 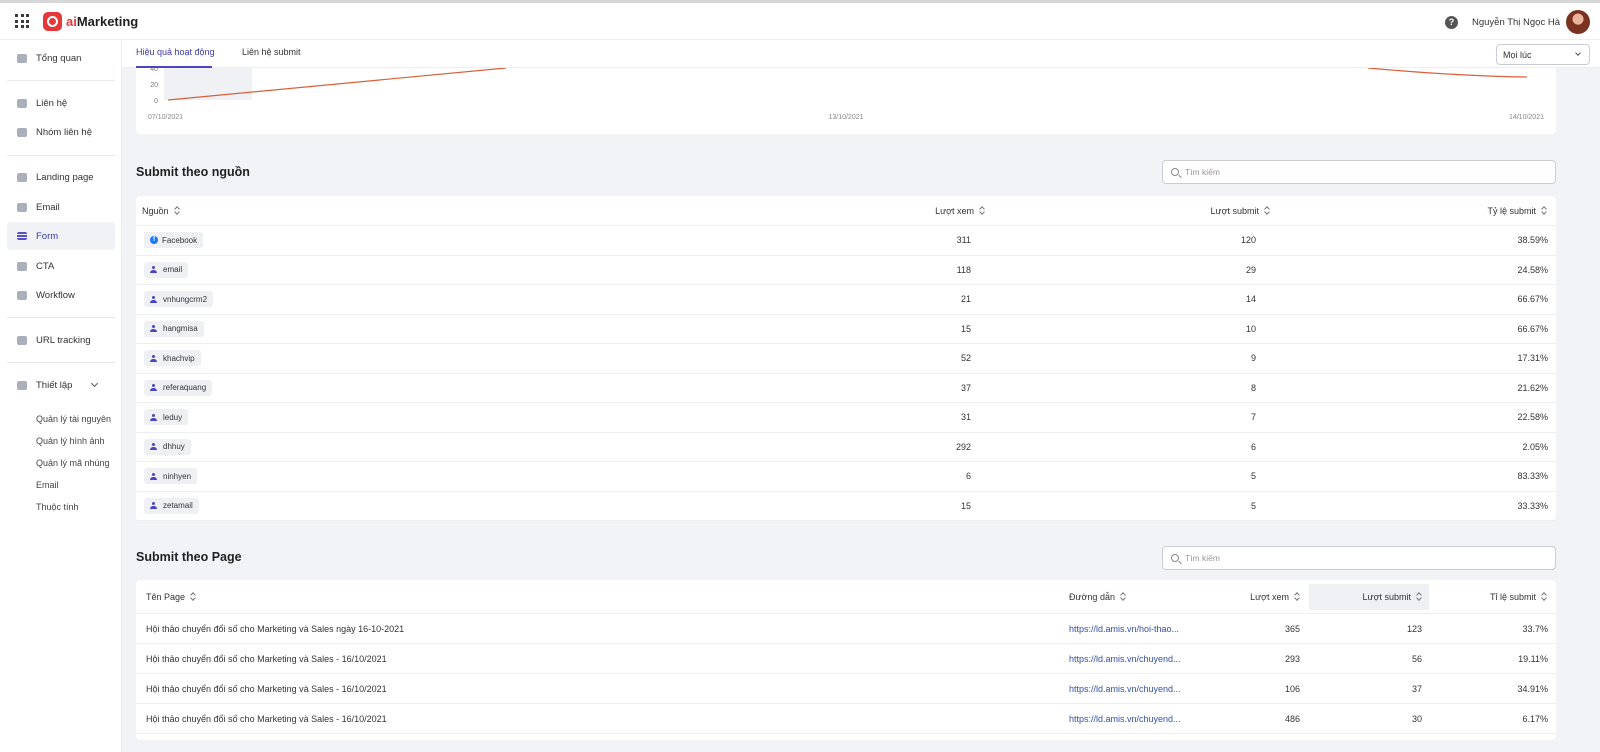 I want to click on sidebar-subitem-resources: Quản lý tài nguyên, so click(x=73, y=419).